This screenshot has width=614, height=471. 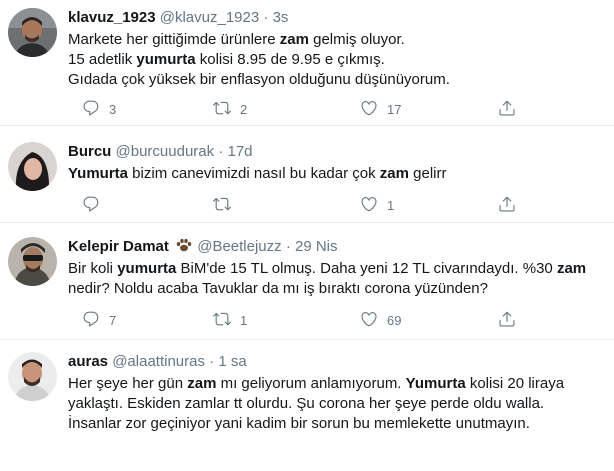 What do you see at coordinates (209, 17) in the screenshot?
I see `user-handle: @klavuz_1923` at bounding box center [209, 17].